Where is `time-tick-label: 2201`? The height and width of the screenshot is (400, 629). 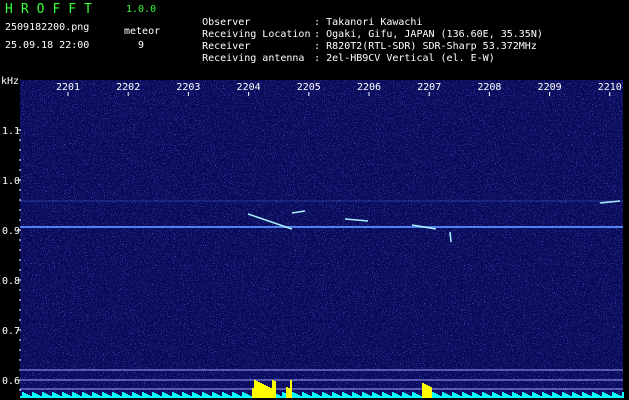
time-tick-label: 2201 is located at coordinates (68, 87).